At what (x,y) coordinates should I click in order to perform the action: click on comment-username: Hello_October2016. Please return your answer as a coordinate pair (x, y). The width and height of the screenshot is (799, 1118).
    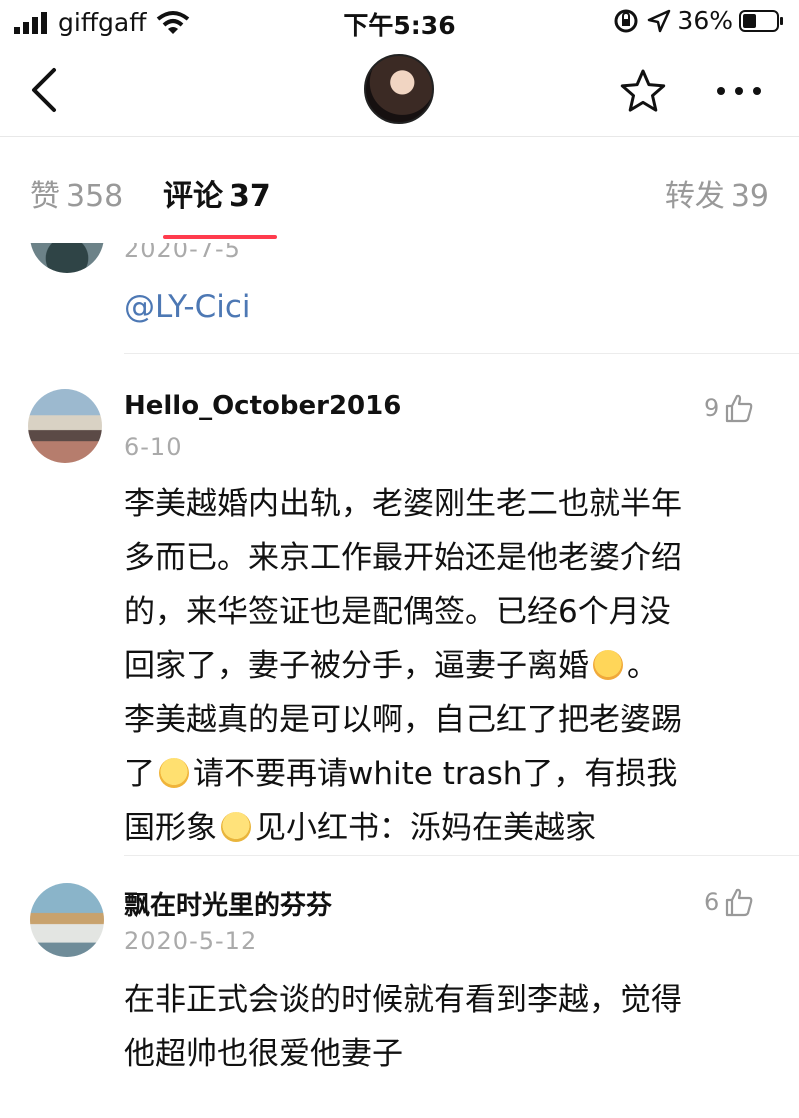
    Looking at the image, I should click on (262, 406).